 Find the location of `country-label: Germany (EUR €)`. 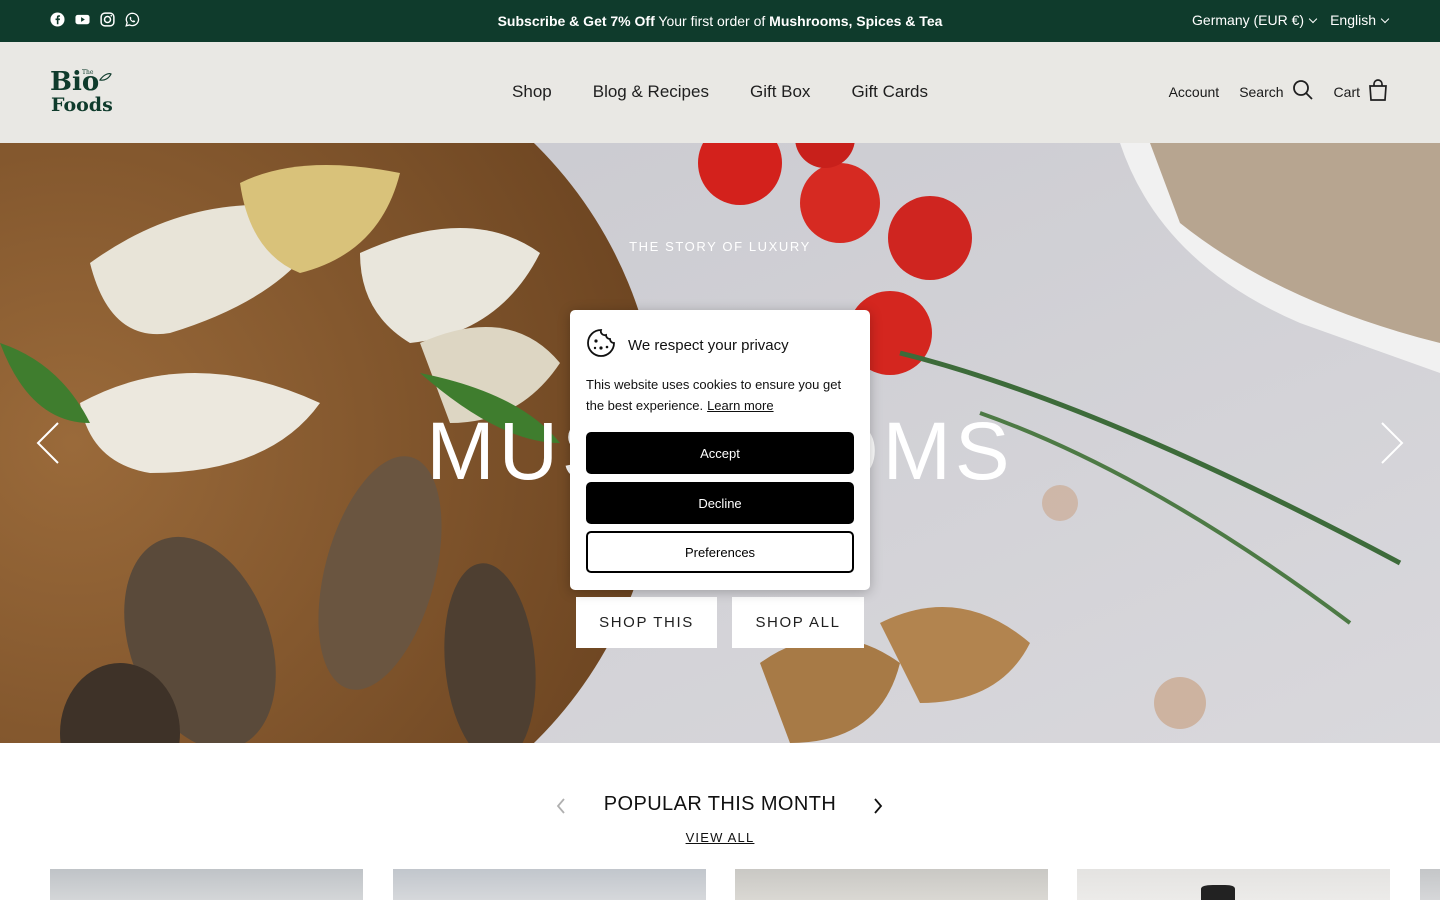

country-label: Germany (EUR €) is located at coordinates (1248, 20).